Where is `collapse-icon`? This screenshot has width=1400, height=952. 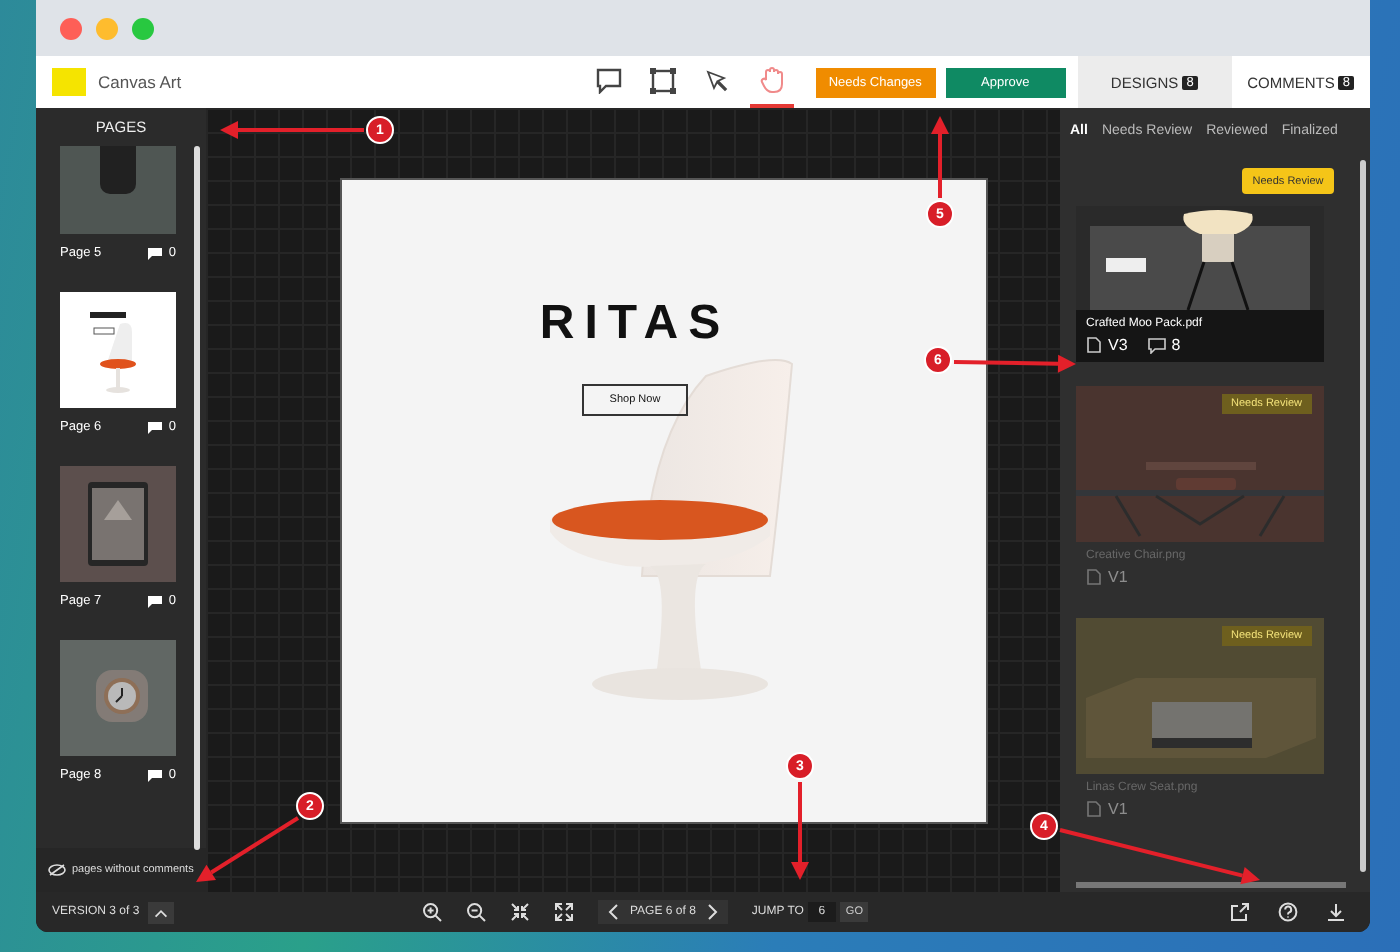
collapse-icon is located at coordinates (520, 912).